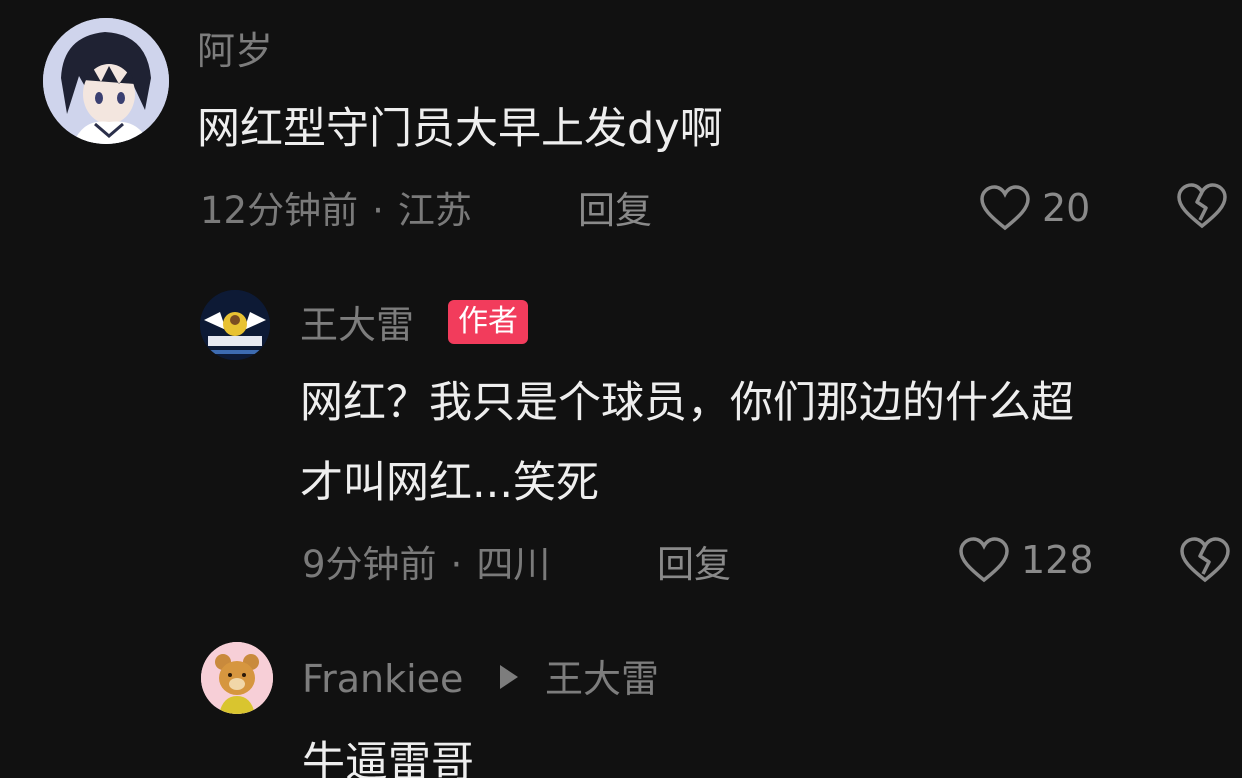  I want to click on anime-avatar-icon, so click(106, 81).